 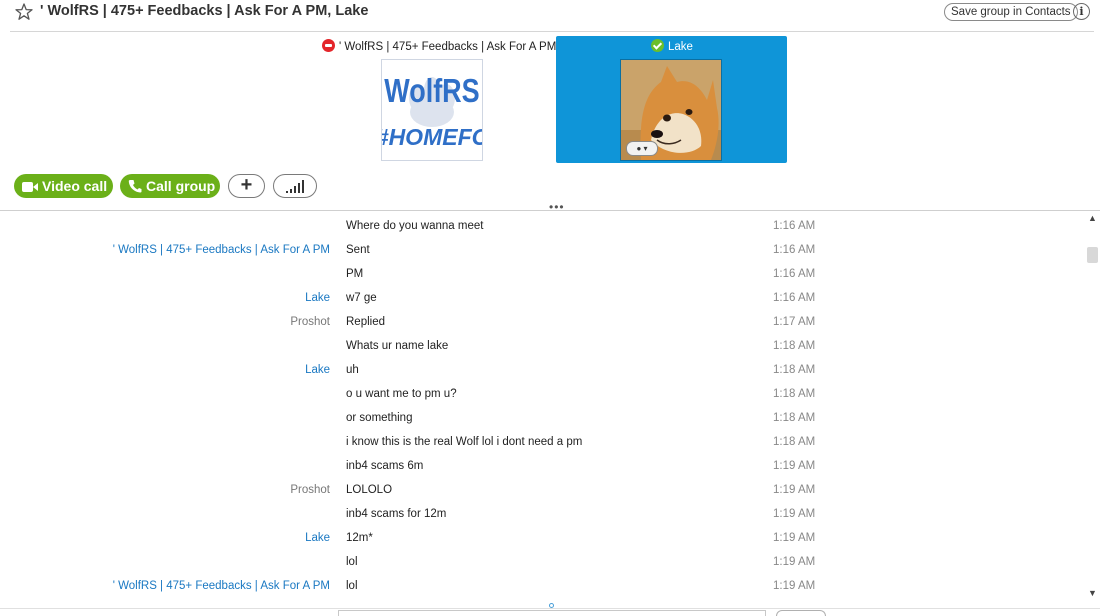 What do you see at coordinates (432, 137) in the screenshot?
I see `avatar-line-2: #HOMEFC` at bounding box center [432, 137].